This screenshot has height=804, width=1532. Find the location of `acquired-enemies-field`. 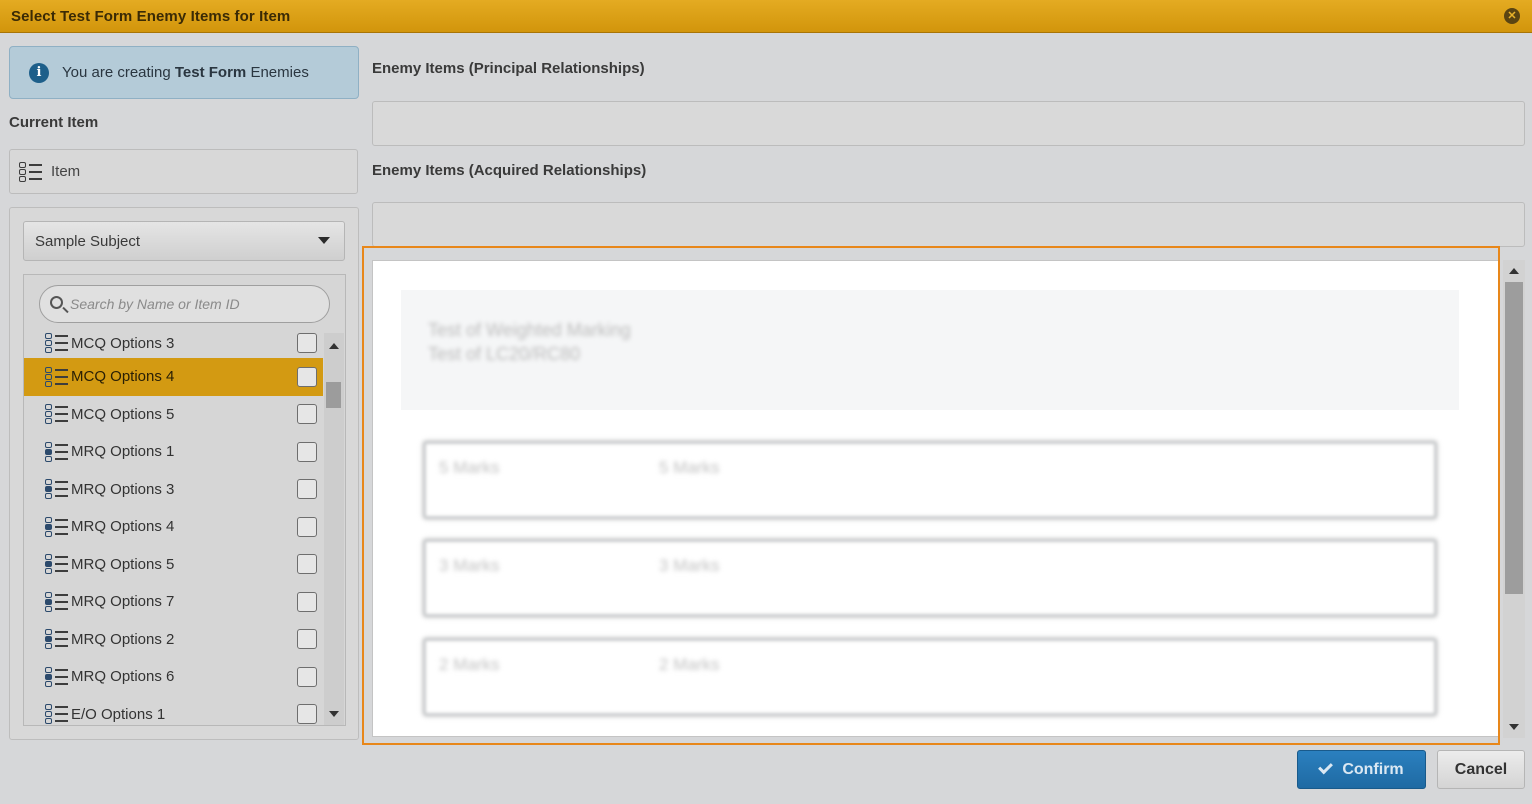

acquired-enemies-field is located at coordinates (948, 224).